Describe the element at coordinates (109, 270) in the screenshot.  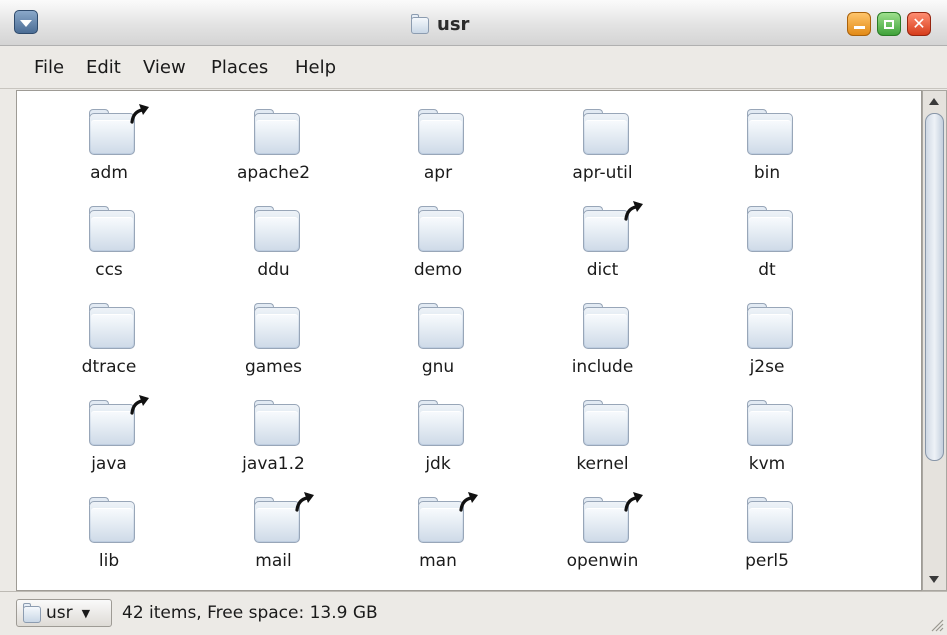
I see `folder-label: ccs` at that location.